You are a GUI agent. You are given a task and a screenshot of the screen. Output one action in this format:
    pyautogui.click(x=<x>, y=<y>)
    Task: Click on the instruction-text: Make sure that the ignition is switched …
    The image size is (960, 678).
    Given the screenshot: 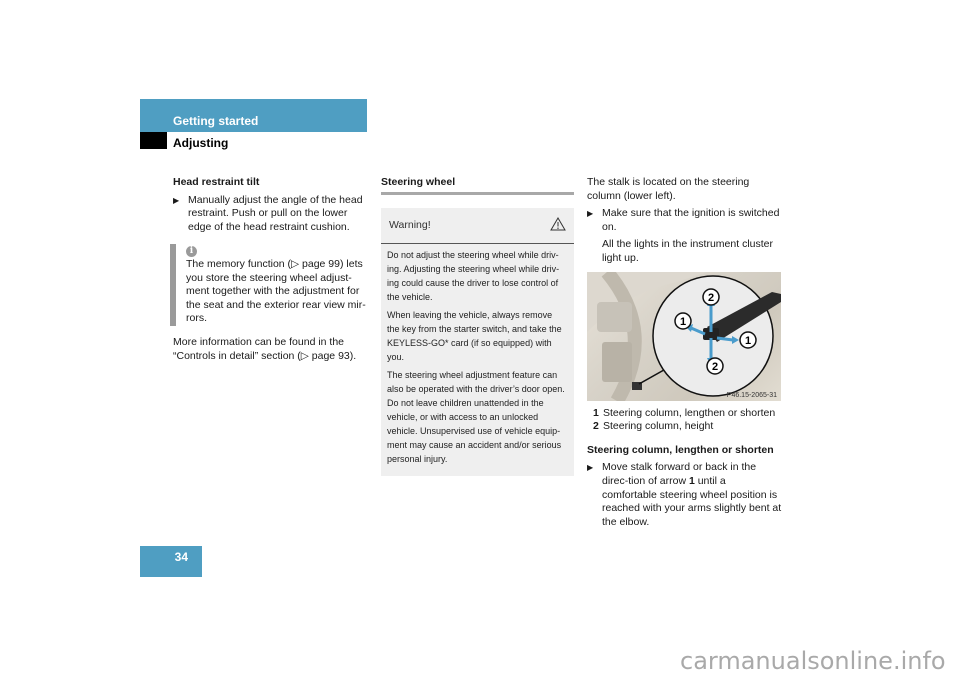 What is the action you would take?
    pyautogui.click(x=691, y=220)
    